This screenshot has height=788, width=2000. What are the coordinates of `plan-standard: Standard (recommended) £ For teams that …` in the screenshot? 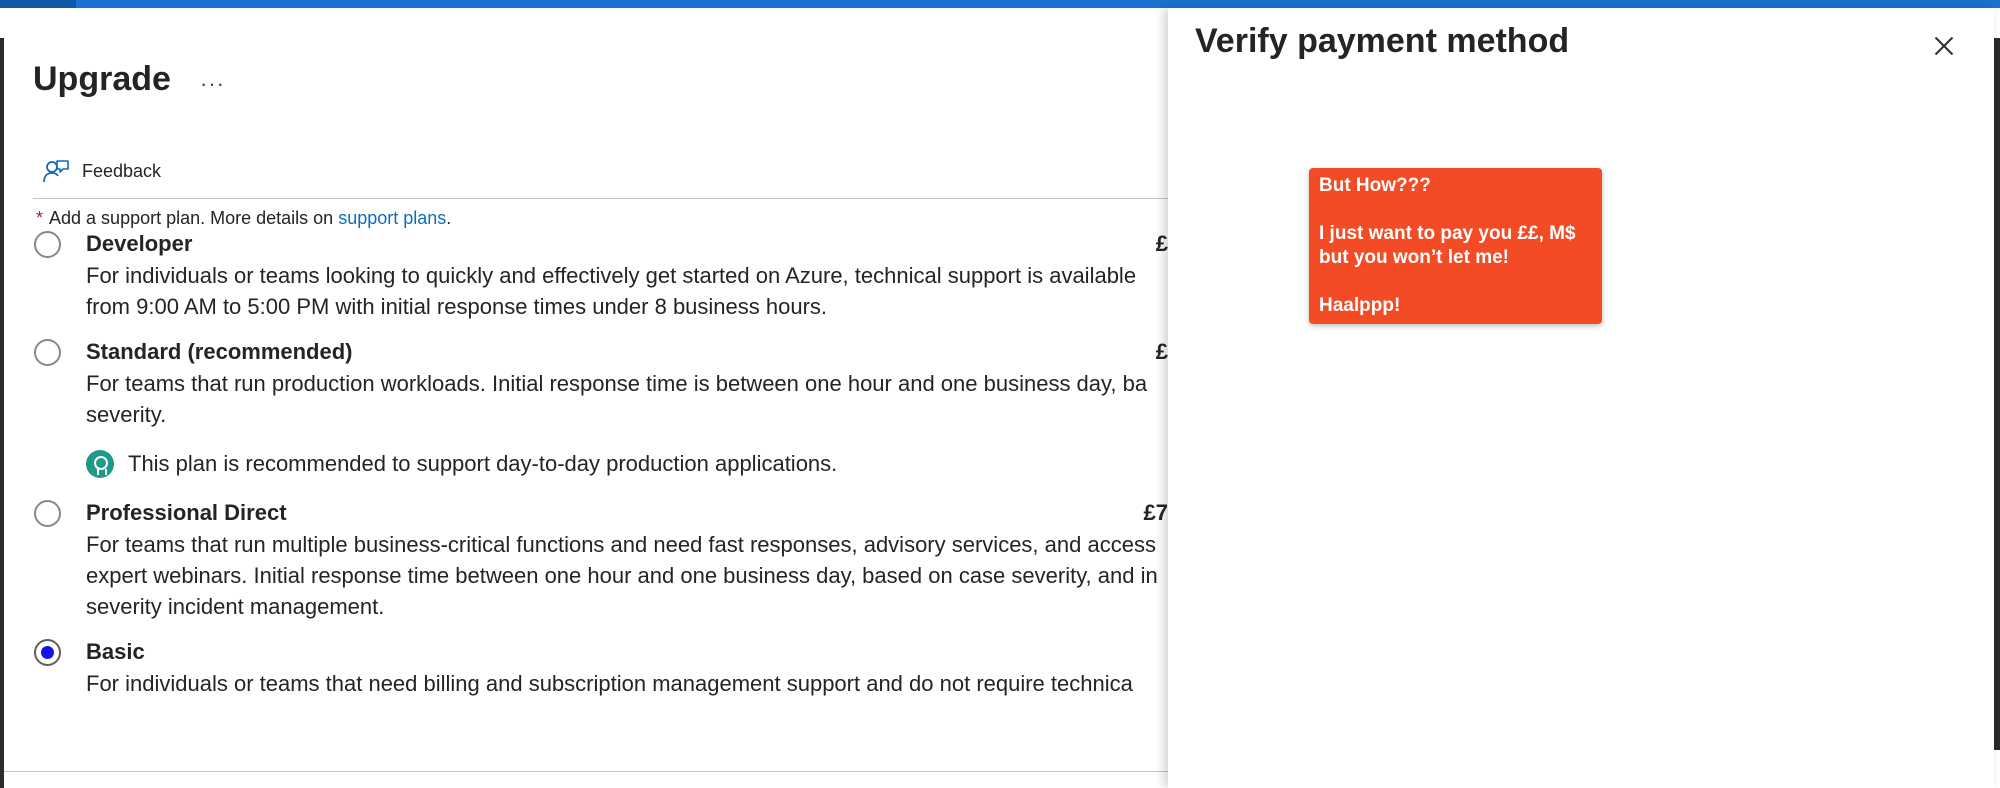 It's located at (601, 409).